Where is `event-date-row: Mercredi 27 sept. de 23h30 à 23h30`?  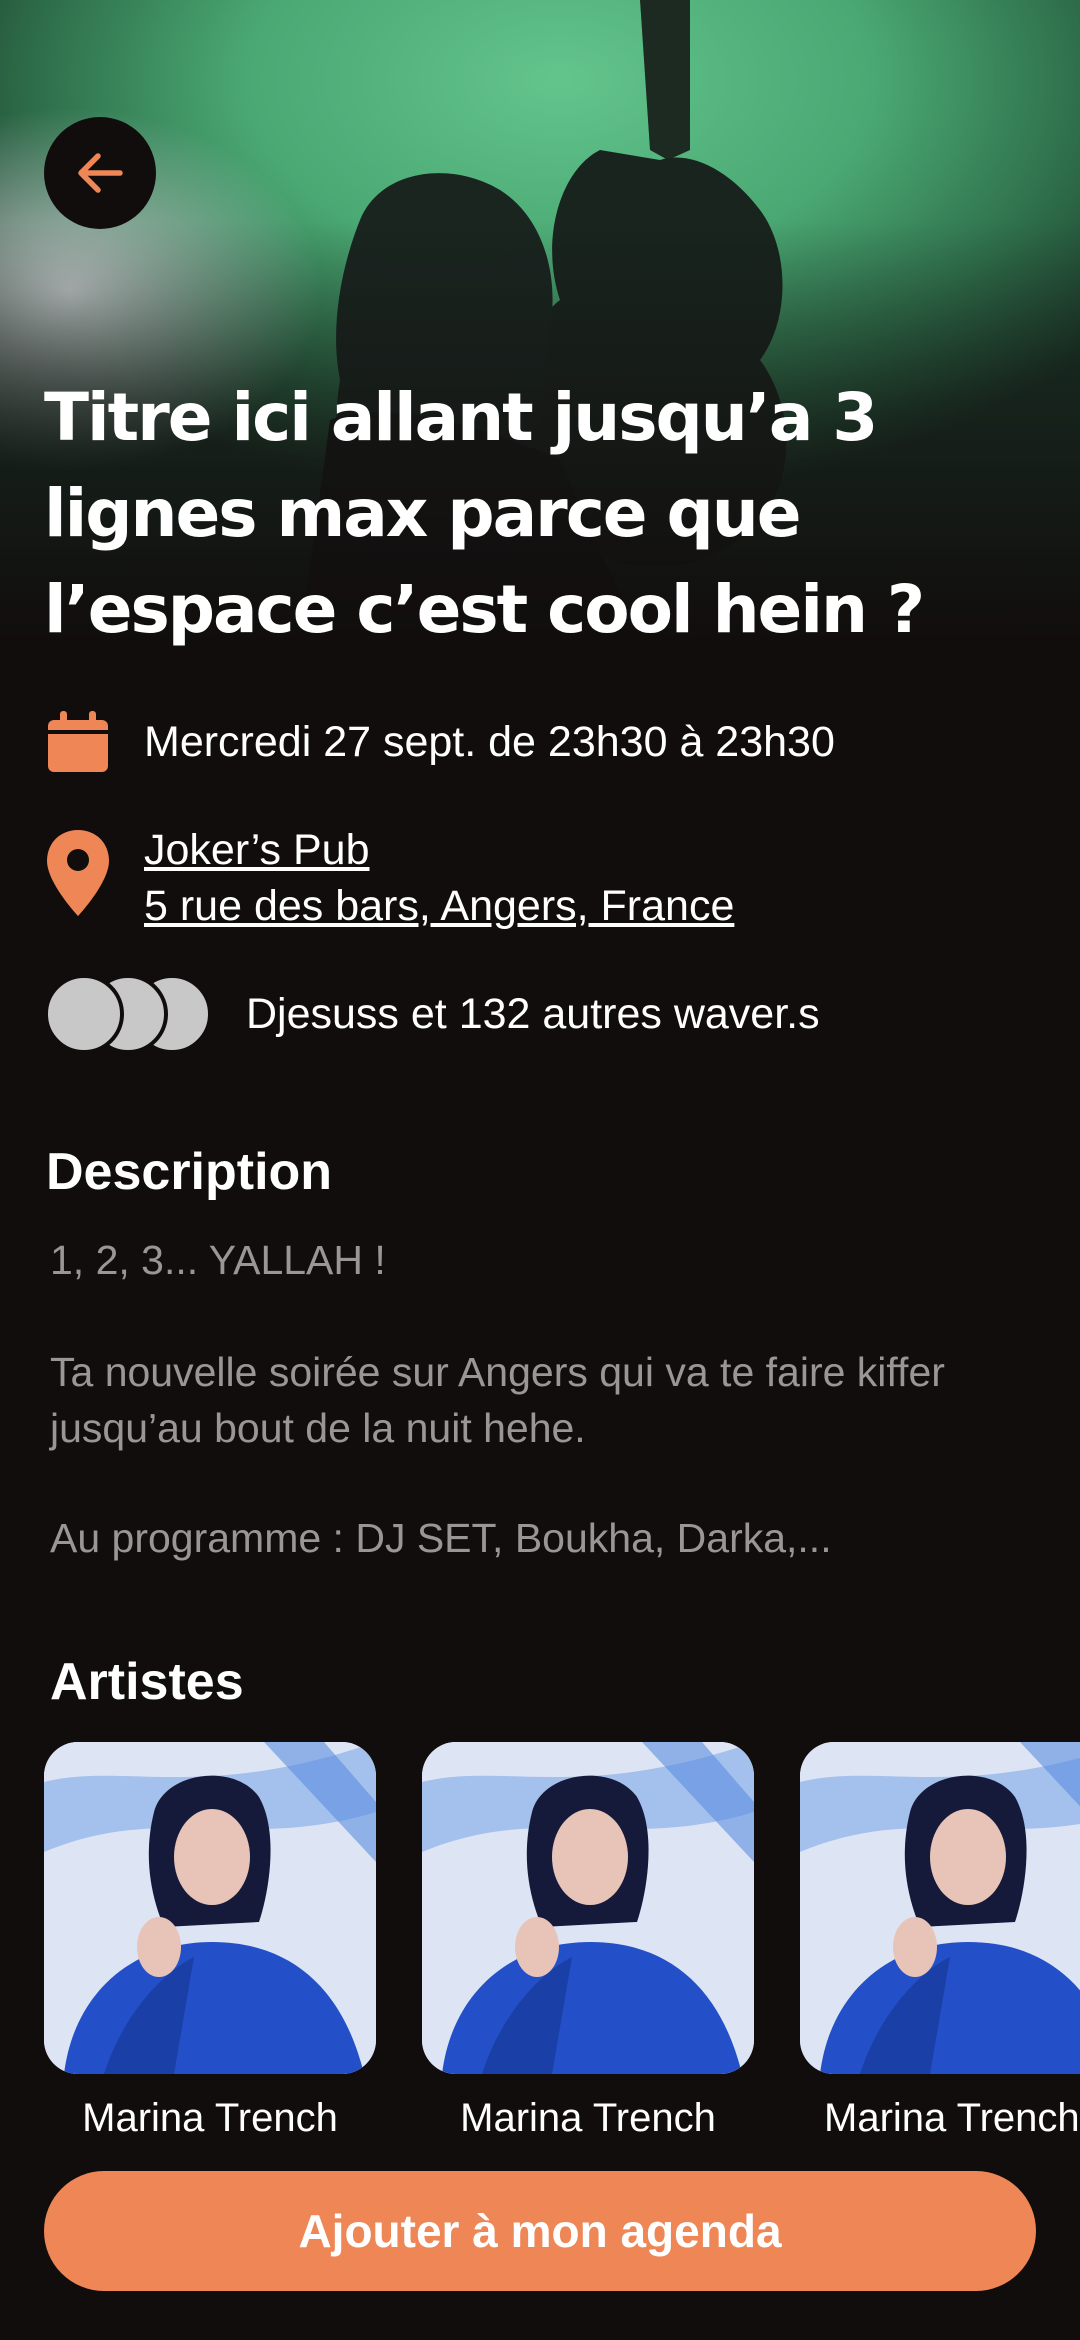 event-date-row: Mercredi 27 sept. de 23h30 à 23h30 is located at coordinates (439, 742).